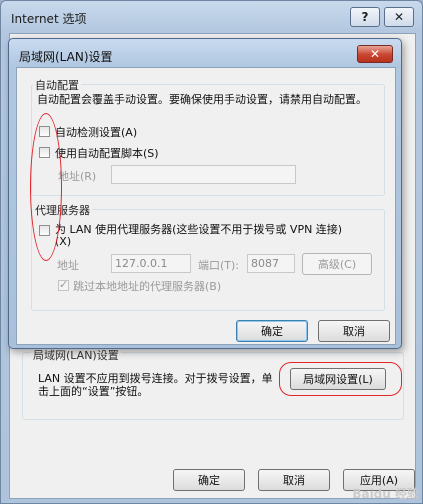 The image size is (423, 504). What do you see at coordinates (77, 176) in the screenshot?
I see `script-address-label: 地址(R)` at bounding box center [77, 176].